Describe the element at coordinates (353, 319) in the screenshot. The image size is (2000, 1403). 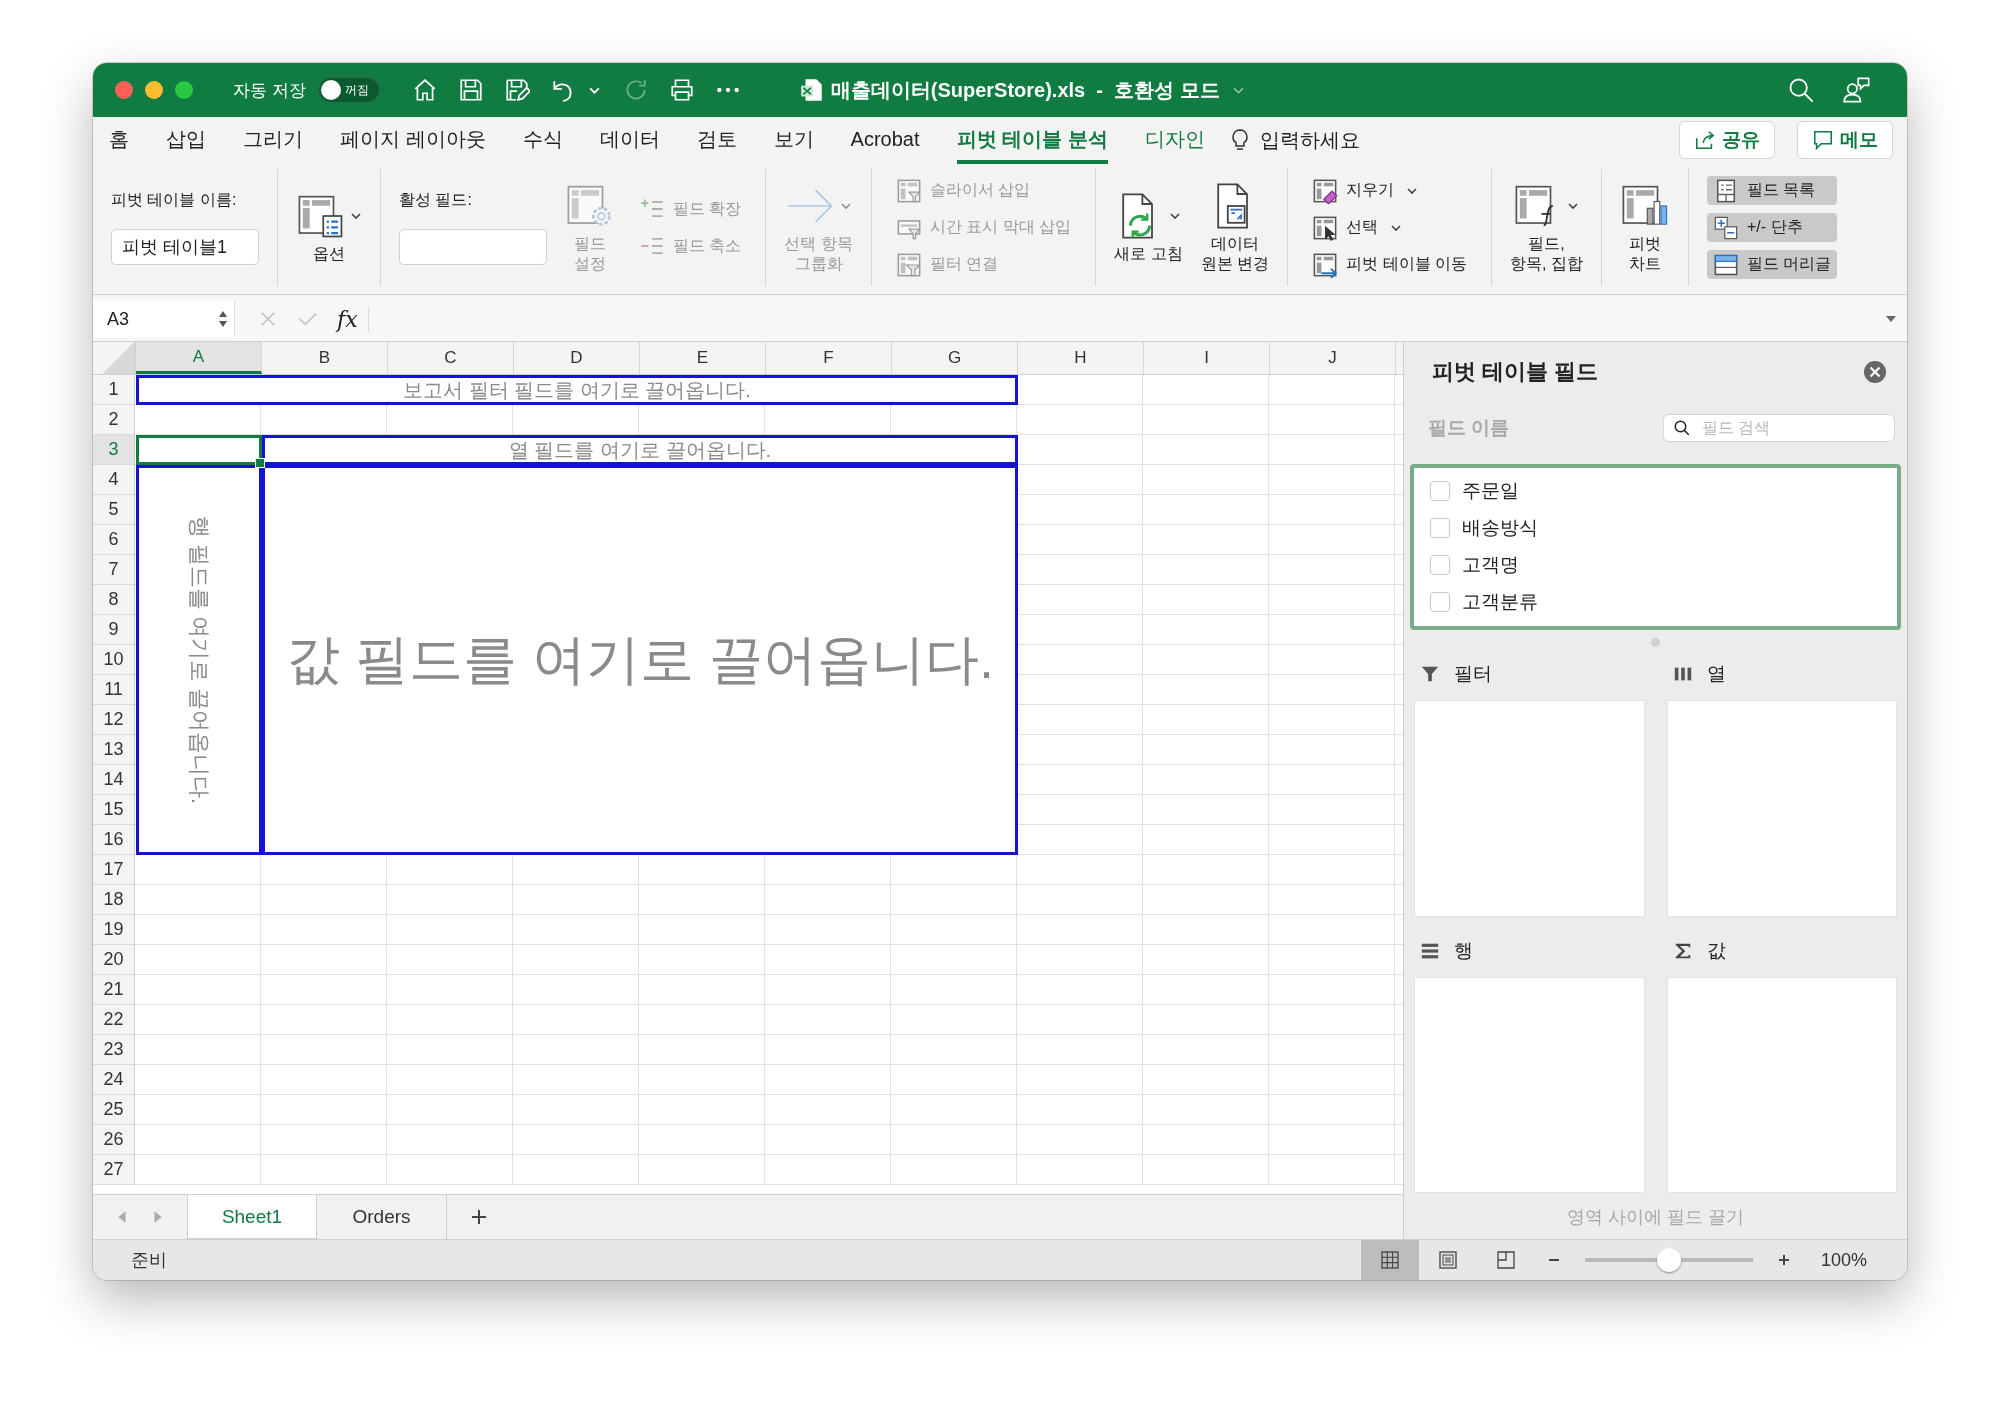
I see `insert-function-button: fx` at that location.